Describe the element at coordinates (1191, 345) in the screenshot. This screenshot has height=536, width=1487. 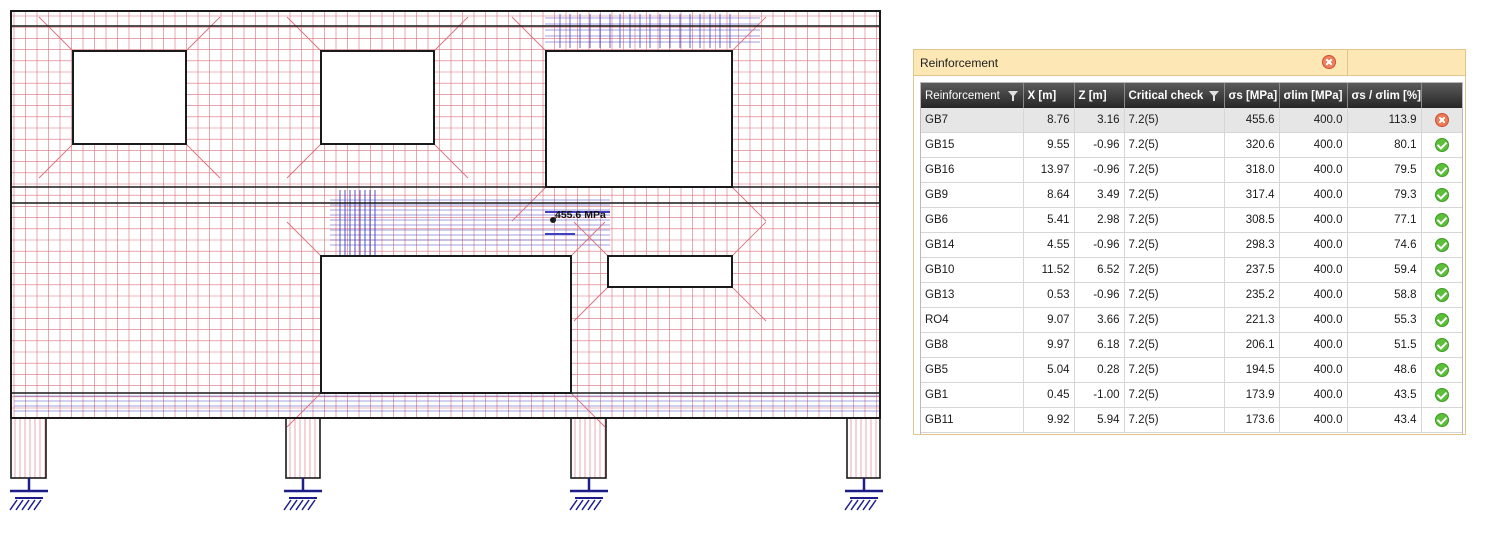
I see `table-row: GB8 9.97 6.18 7.2(5) 206.1 400.0 51.5` at that location.